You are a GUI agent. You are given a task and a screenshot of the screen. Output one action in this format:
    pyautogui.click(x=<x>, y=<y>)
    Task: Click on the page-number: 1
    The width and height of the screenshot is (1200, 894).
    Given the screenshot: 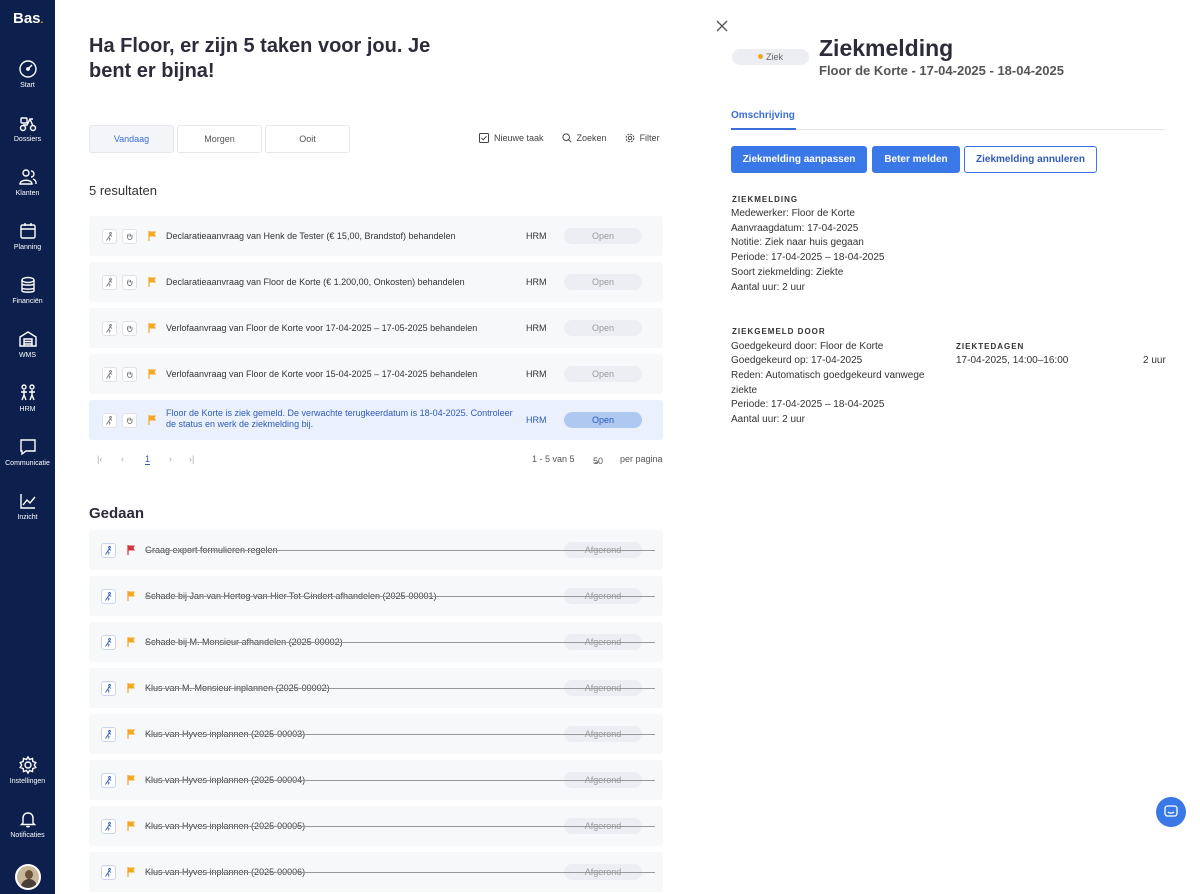 What is the action you would take?
    pyautogui.click(x=148, y=459)
    